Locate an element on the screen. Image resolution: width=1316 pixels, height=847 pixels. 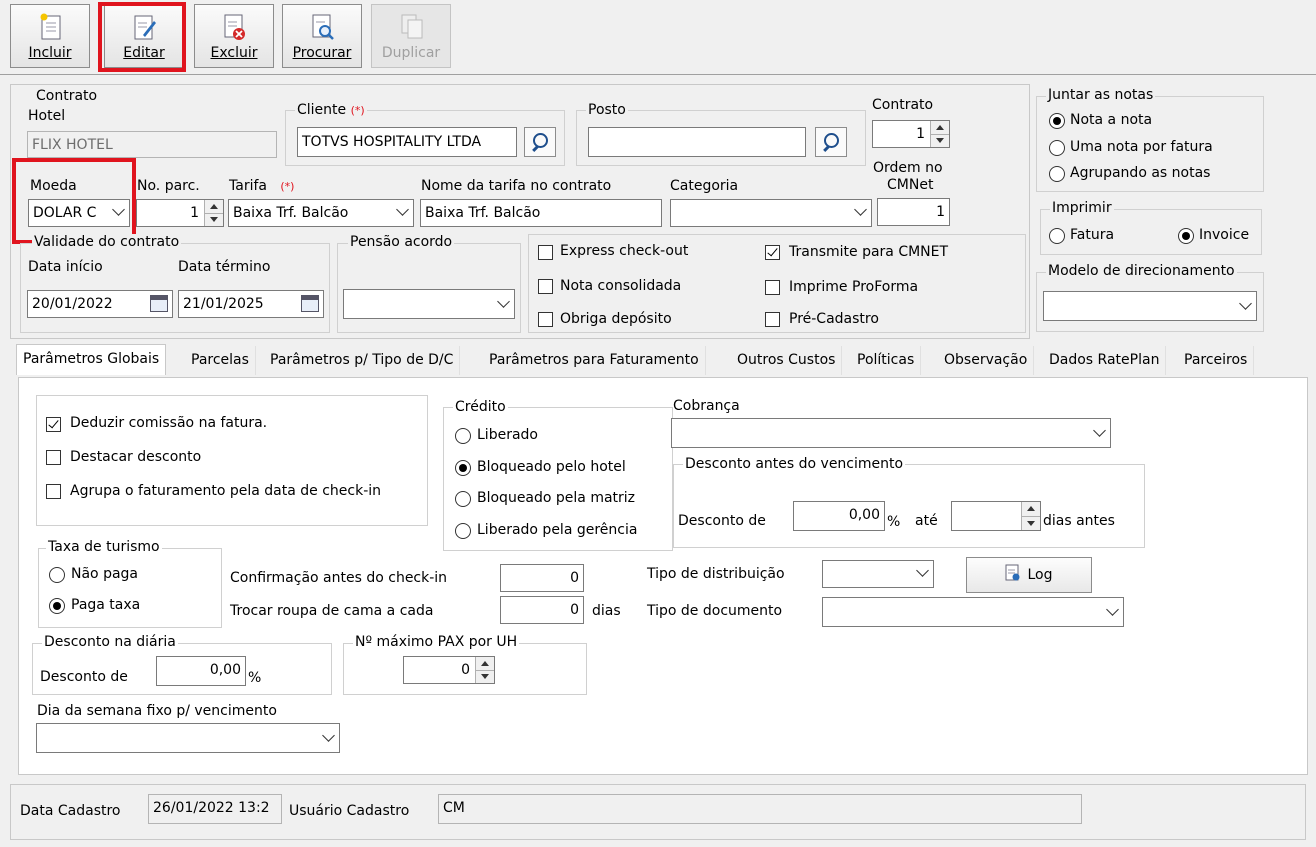
noparc-value: 1 is located at coordinates (194, 213).